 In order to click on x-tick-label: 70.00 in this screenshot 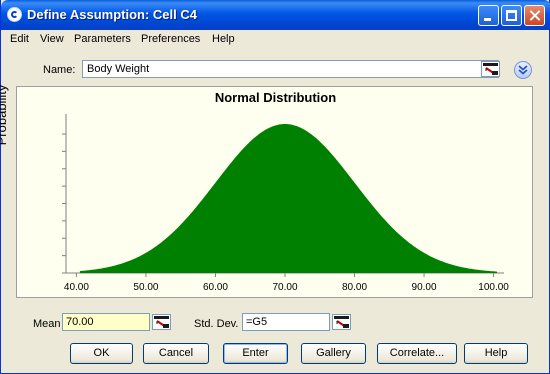, I will do `click(285, 287)`.